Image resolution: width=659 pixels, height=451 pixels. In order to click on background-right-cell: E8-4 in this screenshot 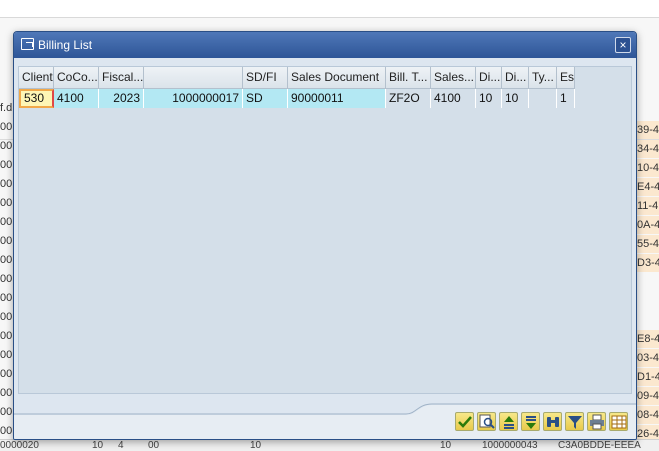, I will do `click(647, 339)`.